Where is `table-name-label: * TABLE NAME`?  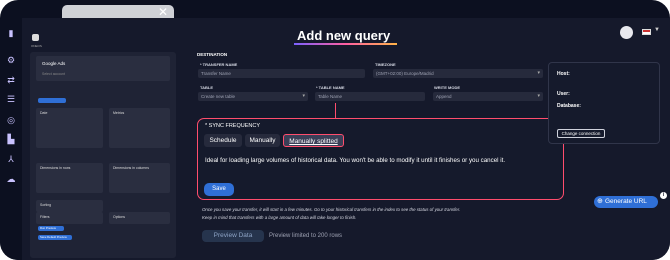
table-name-label: * TABLE NAME is located at coordinates (330, 87).